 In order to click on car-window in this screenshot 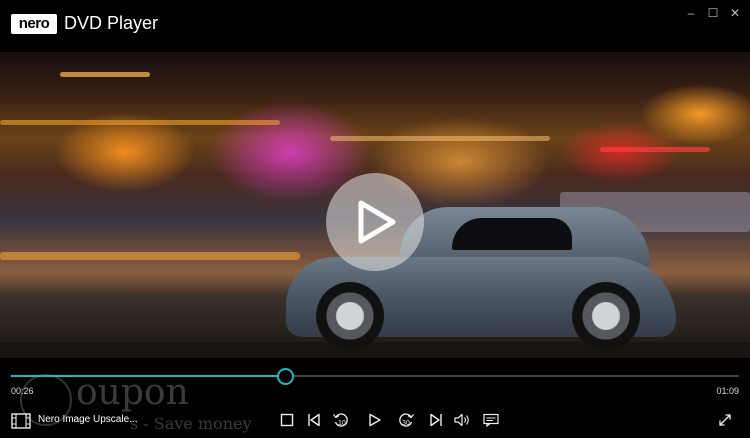, I will do `click(512, 234)`.